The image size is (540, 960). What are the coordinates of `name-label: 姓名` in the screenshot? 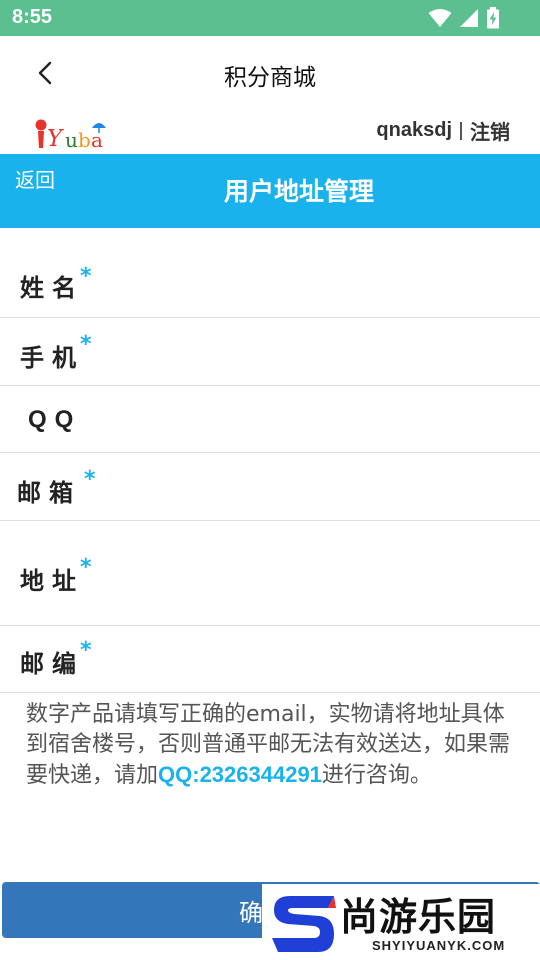 It's located at (52, 288).